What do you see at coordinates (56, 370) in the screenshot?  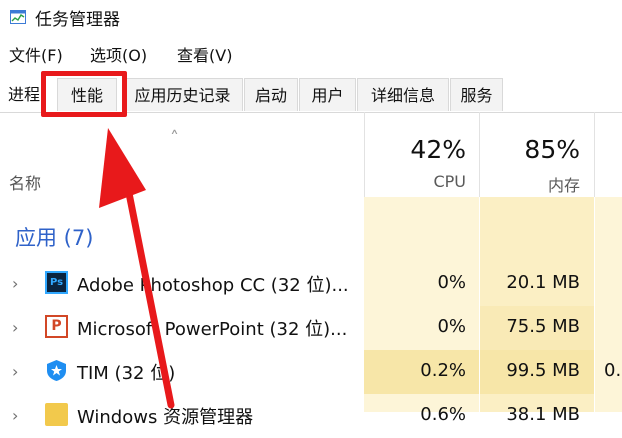 I see `tim-icon` at bounding box center [56, 370].